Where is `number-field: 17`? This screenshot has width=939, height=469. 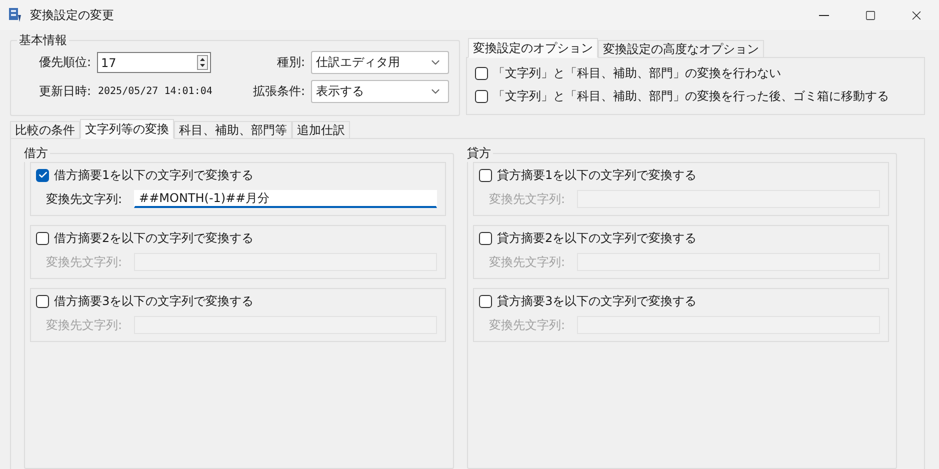 number-field: 17 is located at coordinates (154, 62).